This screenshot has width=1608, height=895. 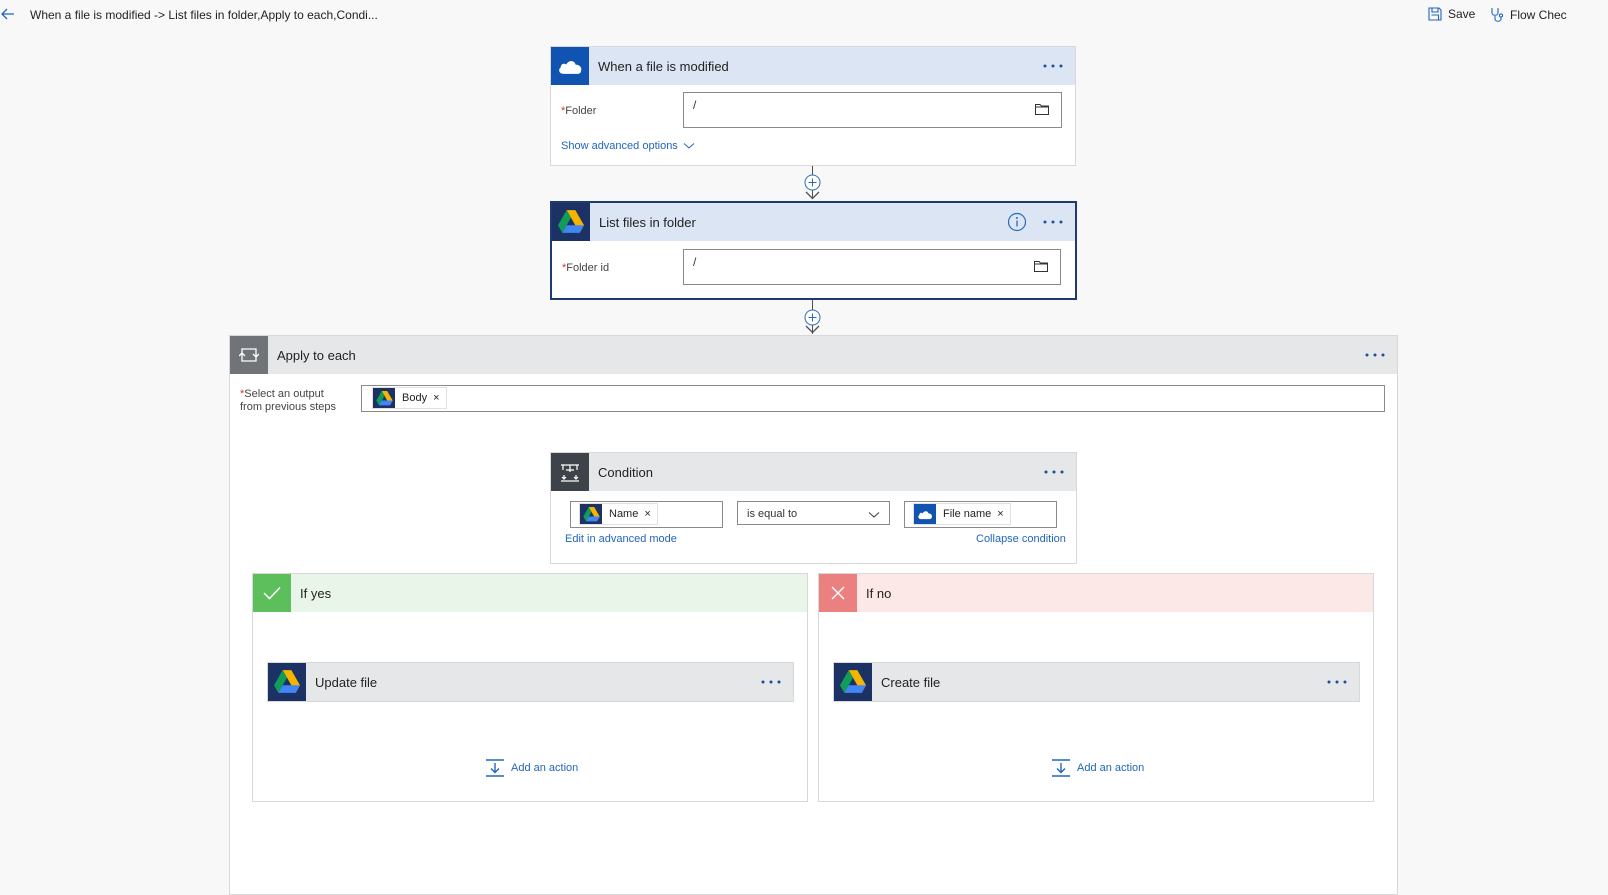 What do you see at coordinates (8, 14) in the screenshot?
I see `back-arrow-icon` at bounding box center [8, 14].